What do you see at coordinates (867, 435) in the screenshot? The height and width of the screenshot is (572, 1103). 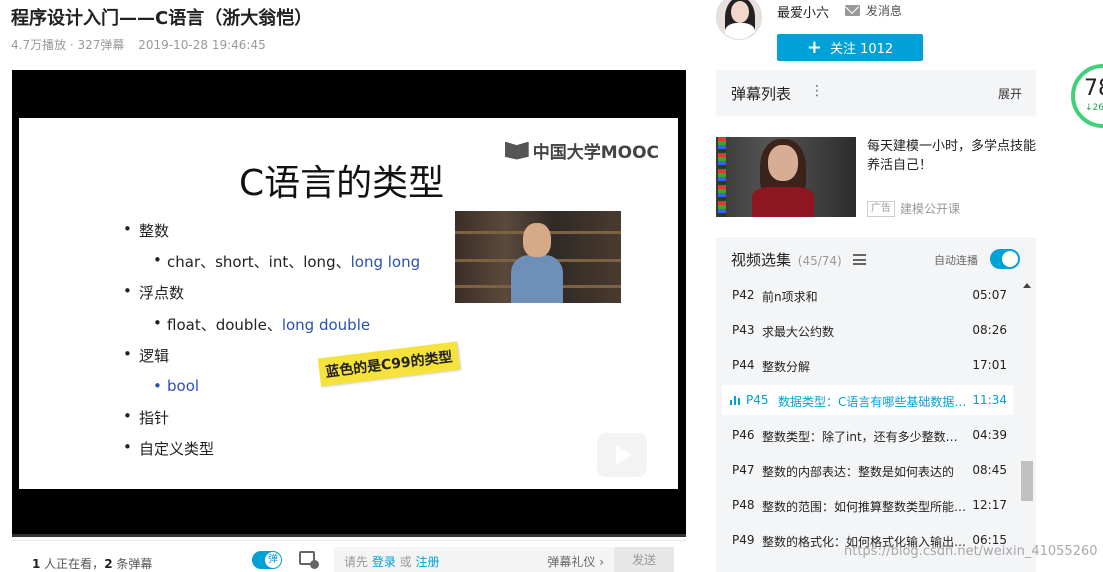 I see `episode-item: P46 整数类型：除了int，还有多少整数类型 04:39` at bounding box center [867, 435].